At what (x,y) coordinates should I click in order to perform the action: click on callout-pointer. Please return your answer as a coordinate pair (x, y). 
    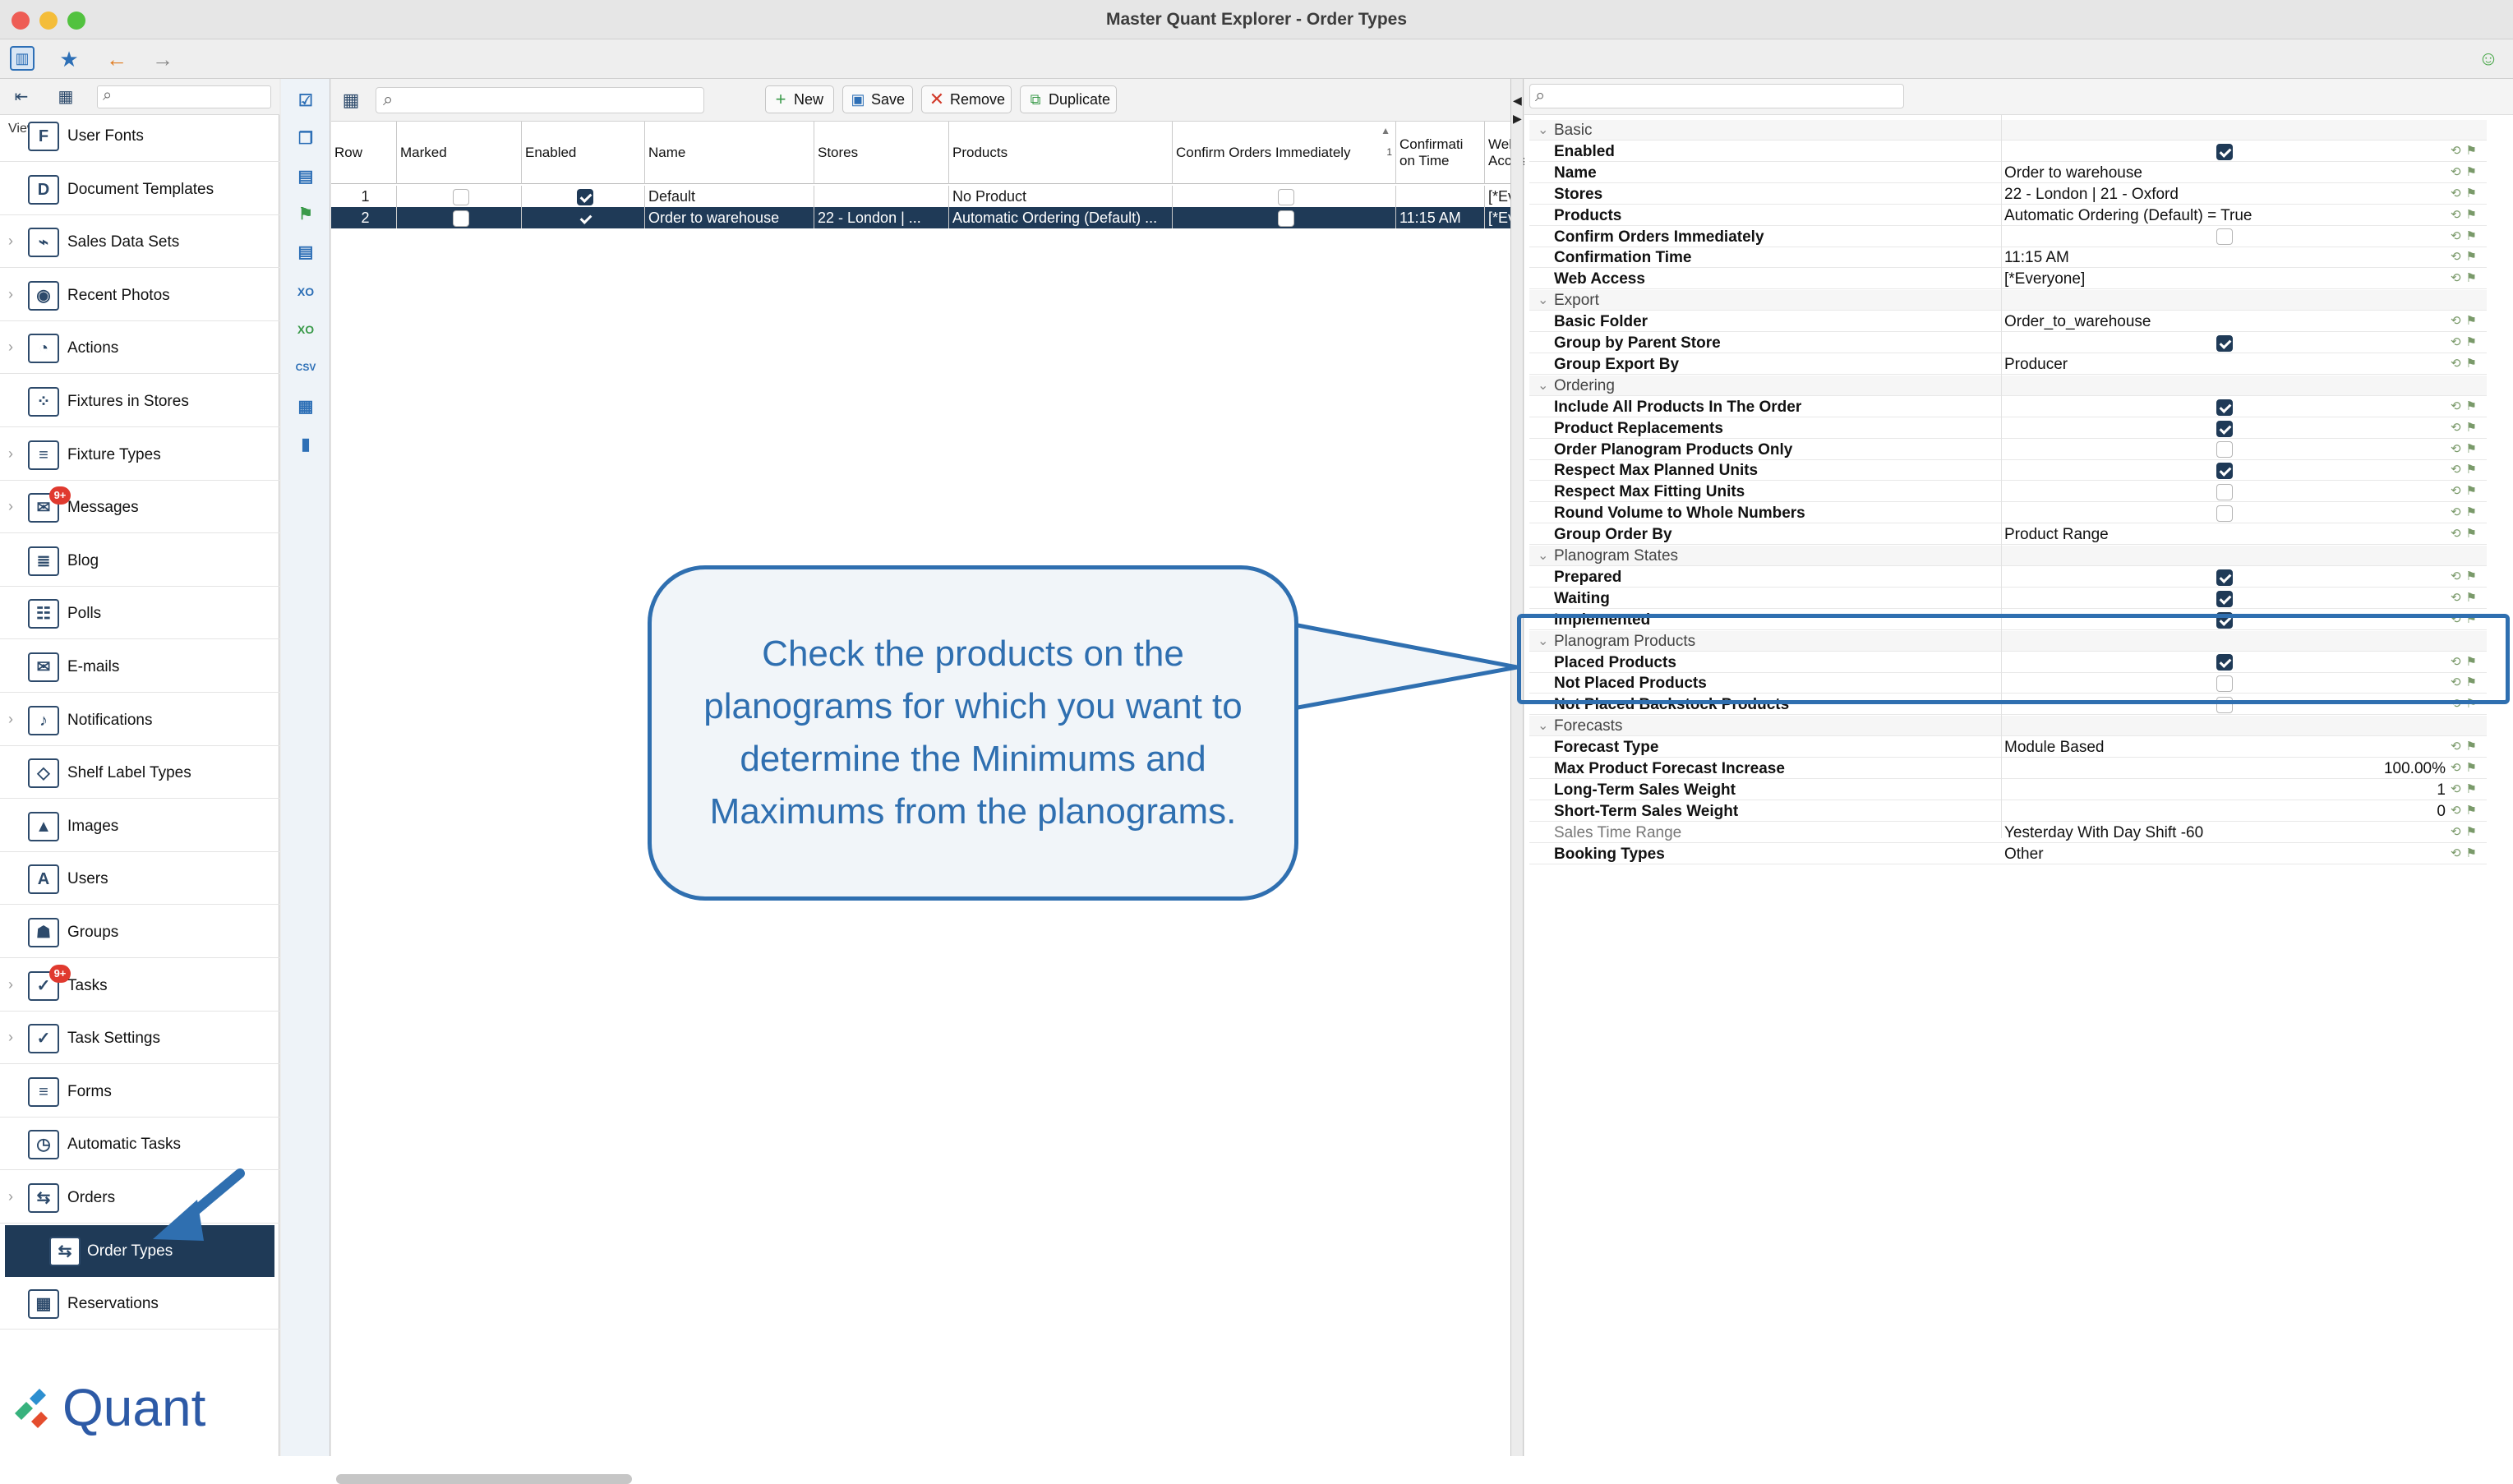
    Looking at the image, I should click on (1404, 667).